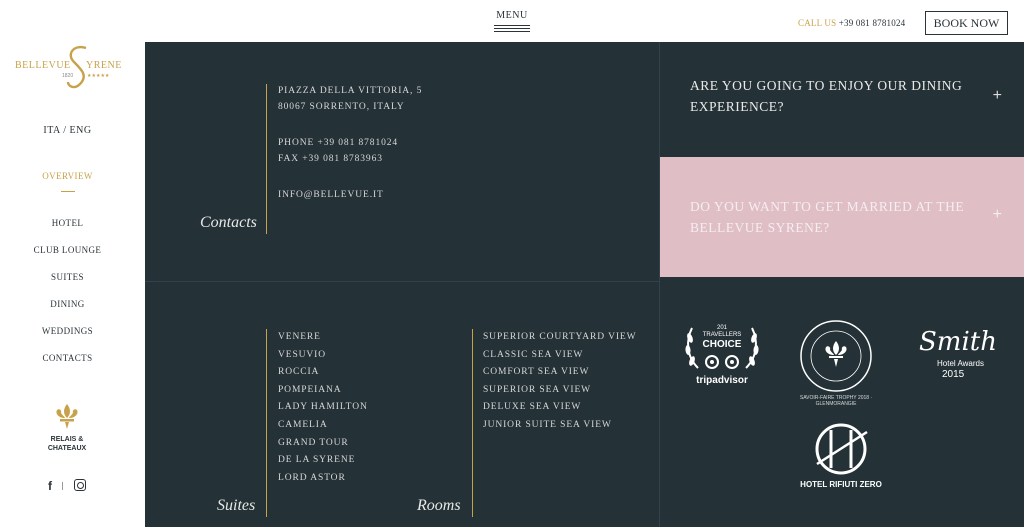 Image resolution: width=1024 pixels, height=527 pixels. Describe the element at coordinates (266, 423) in the screenshot. I see `suites-gold-line` at that location.